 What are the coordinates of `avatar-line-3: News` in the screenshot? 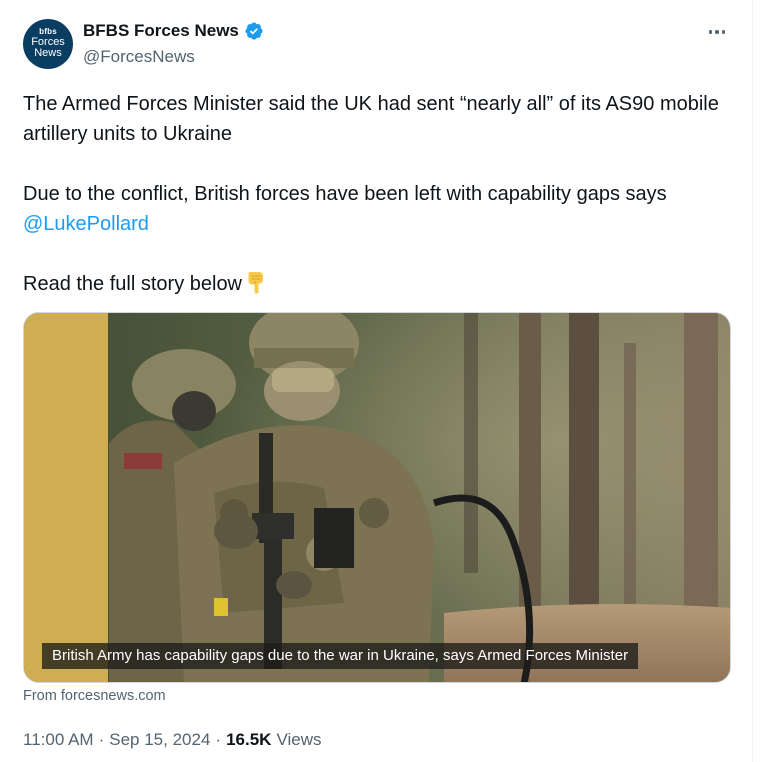 It's located at (48, 53).